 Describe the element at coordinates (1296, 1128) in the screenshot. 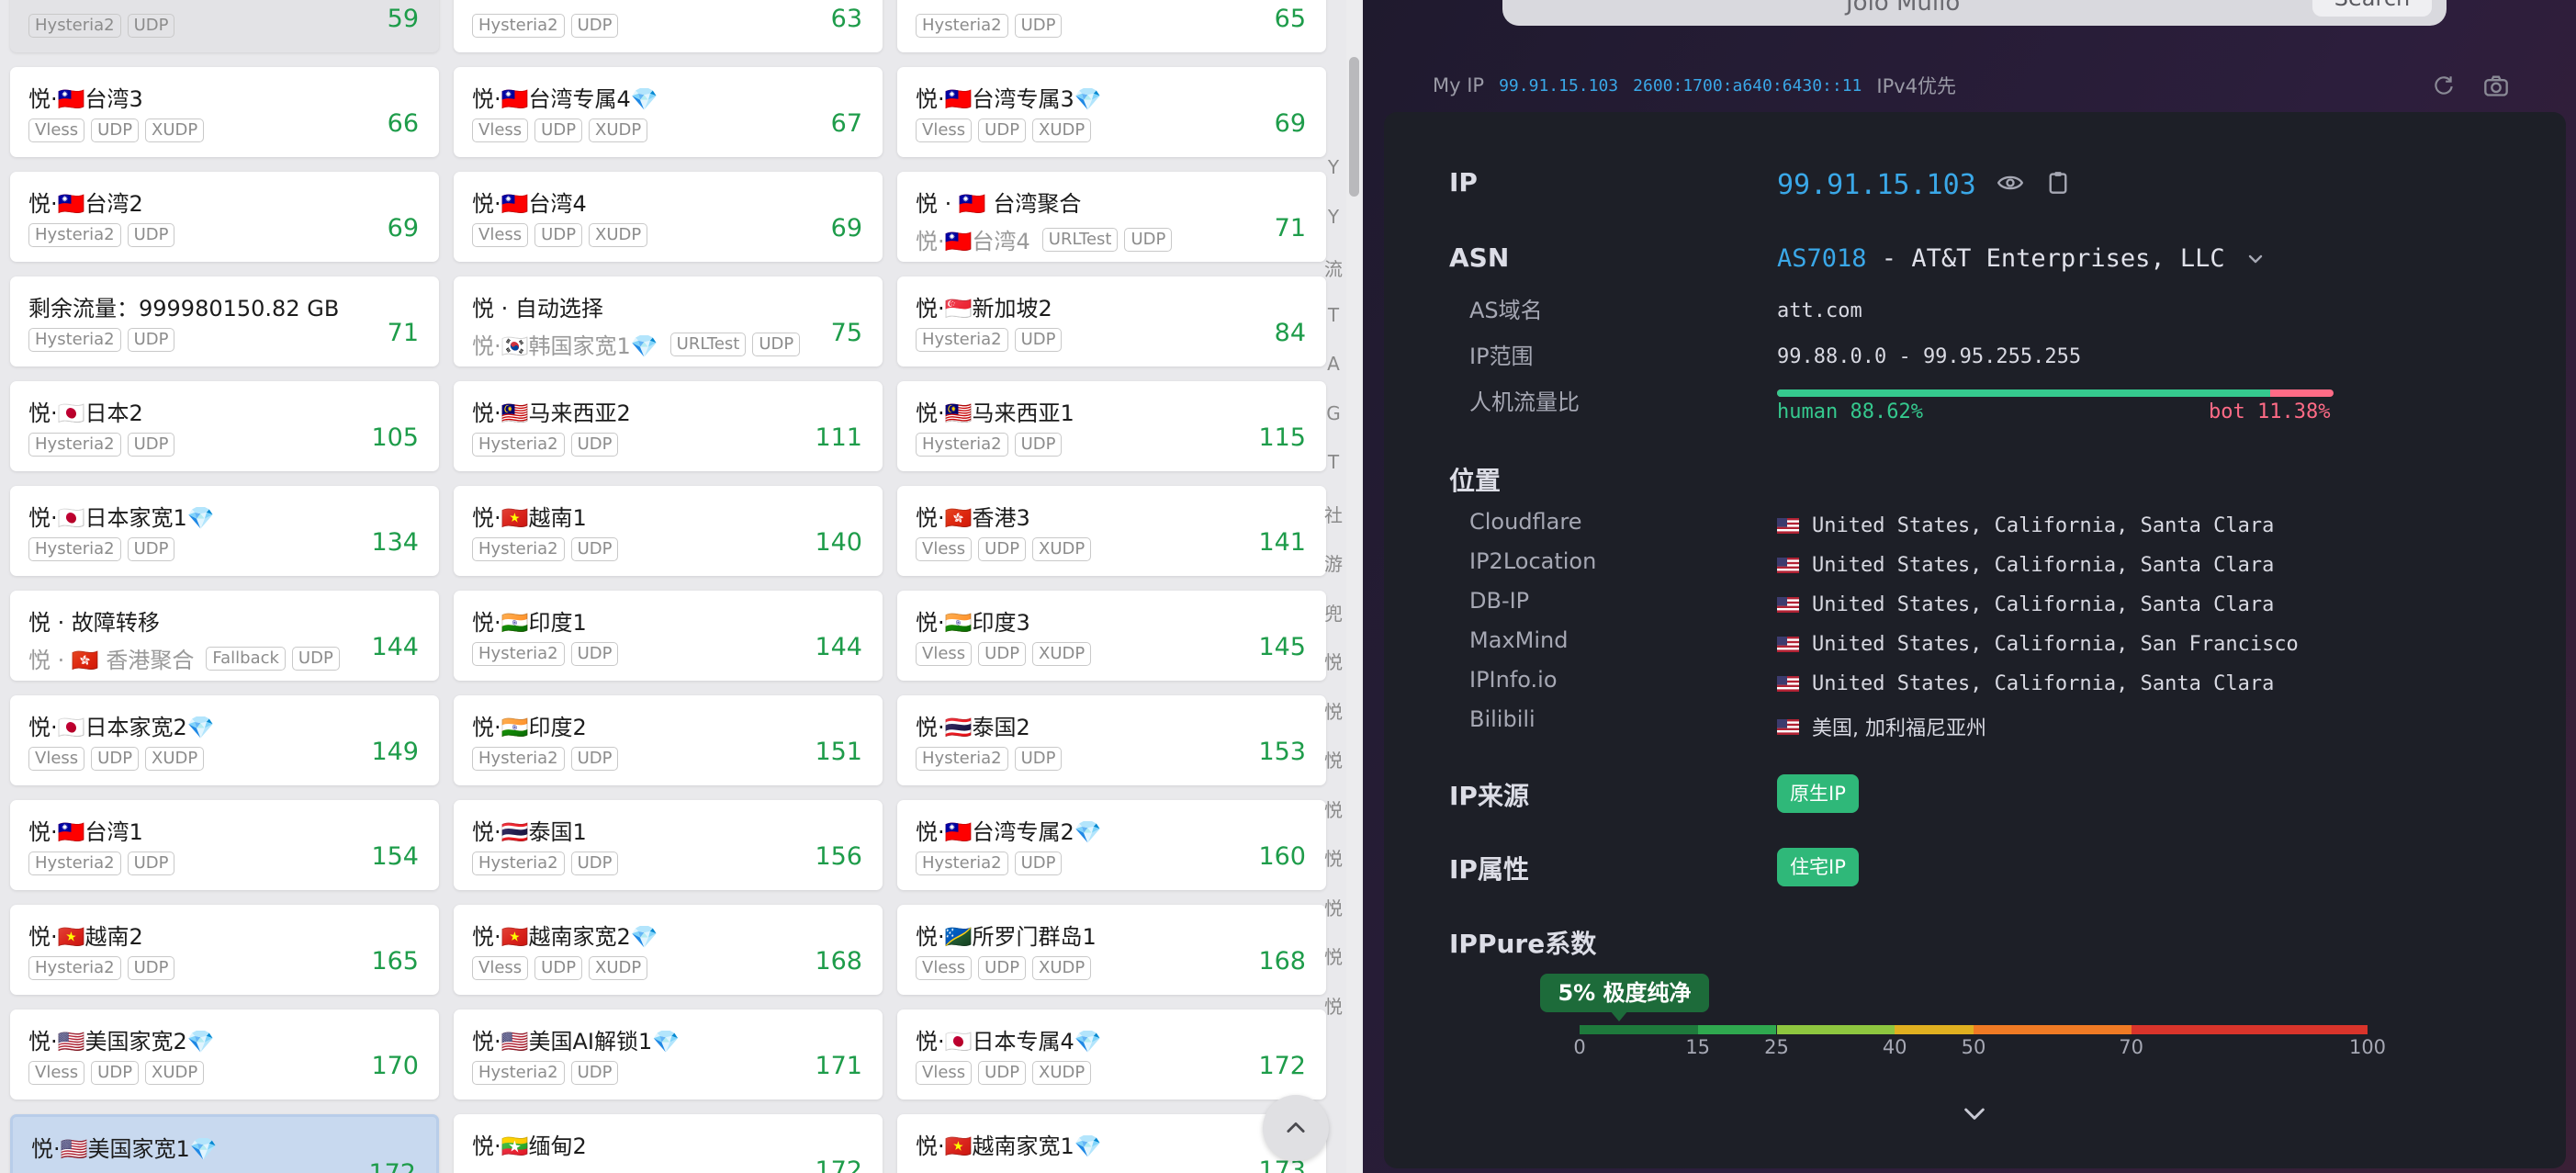

I see `scroll-to-top-button` at that location.